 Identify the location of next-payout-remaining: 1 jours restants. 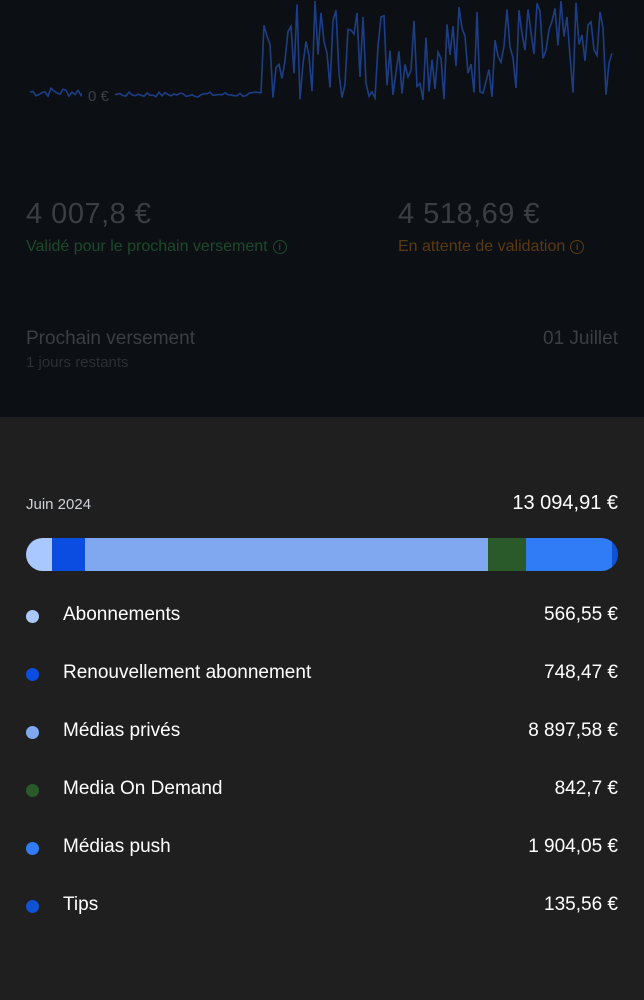
(77, 362).